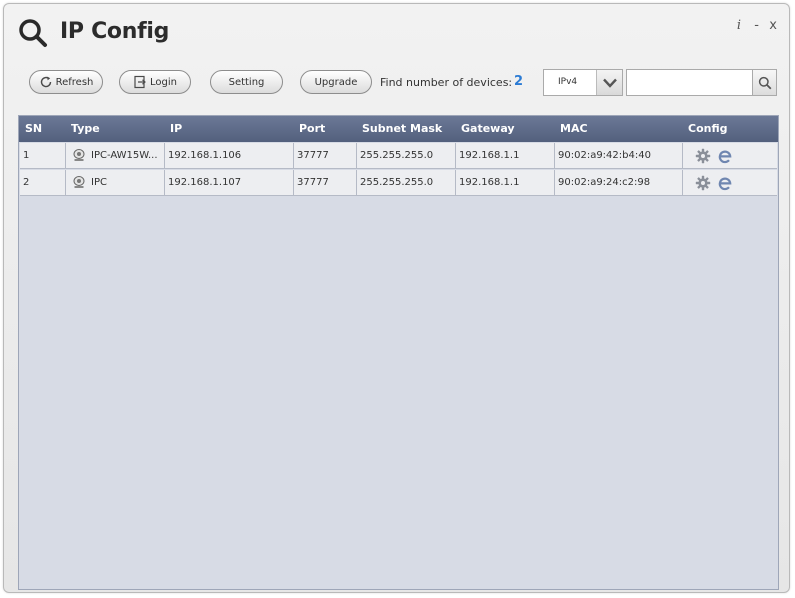 The image size is (795, 598). What do you see at coordinates (568, 82) in the screenshot?
I see `ip-version-value: IPv4` at bounding box center [568, 82].